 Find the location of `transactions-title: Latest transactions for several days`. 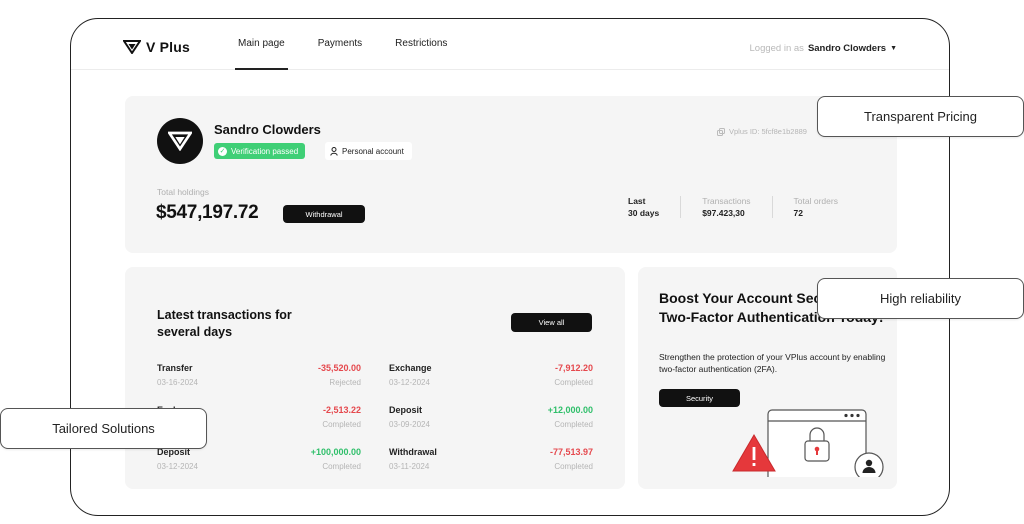

transactions-title: Latest transactions for several days is located at coordinates (224, 323).